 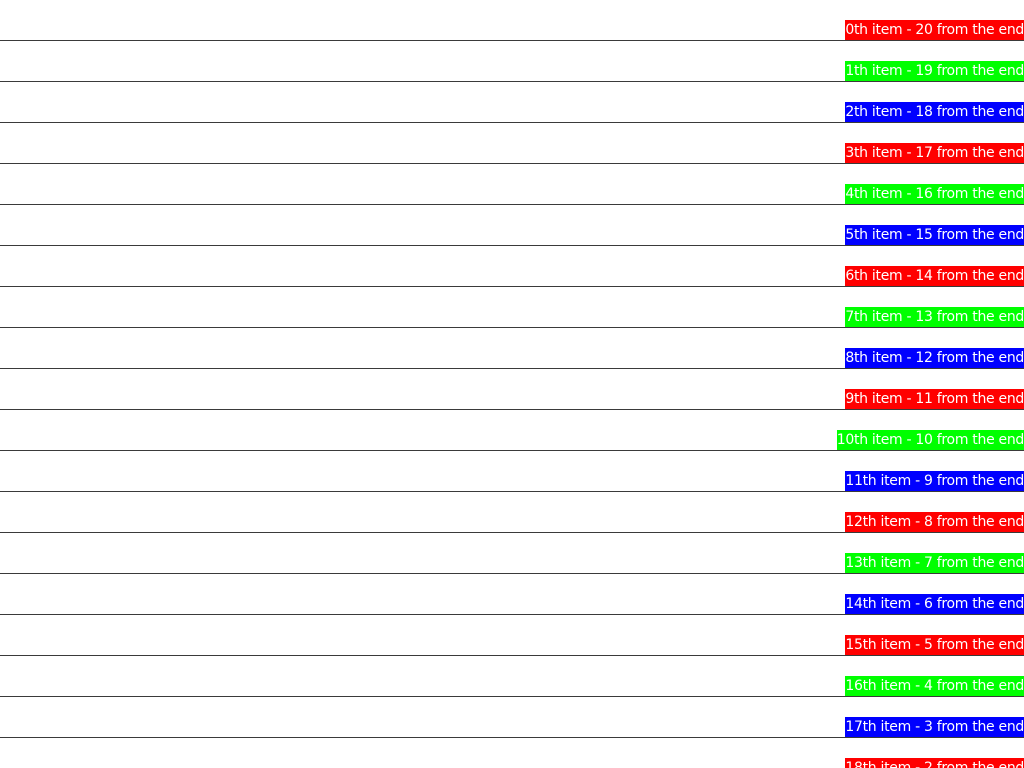 What do you see at coordinates (512, 430) in the screenshot?
I see `list-item: 10th item - 10 from the end` at bounding box center [512, 430].